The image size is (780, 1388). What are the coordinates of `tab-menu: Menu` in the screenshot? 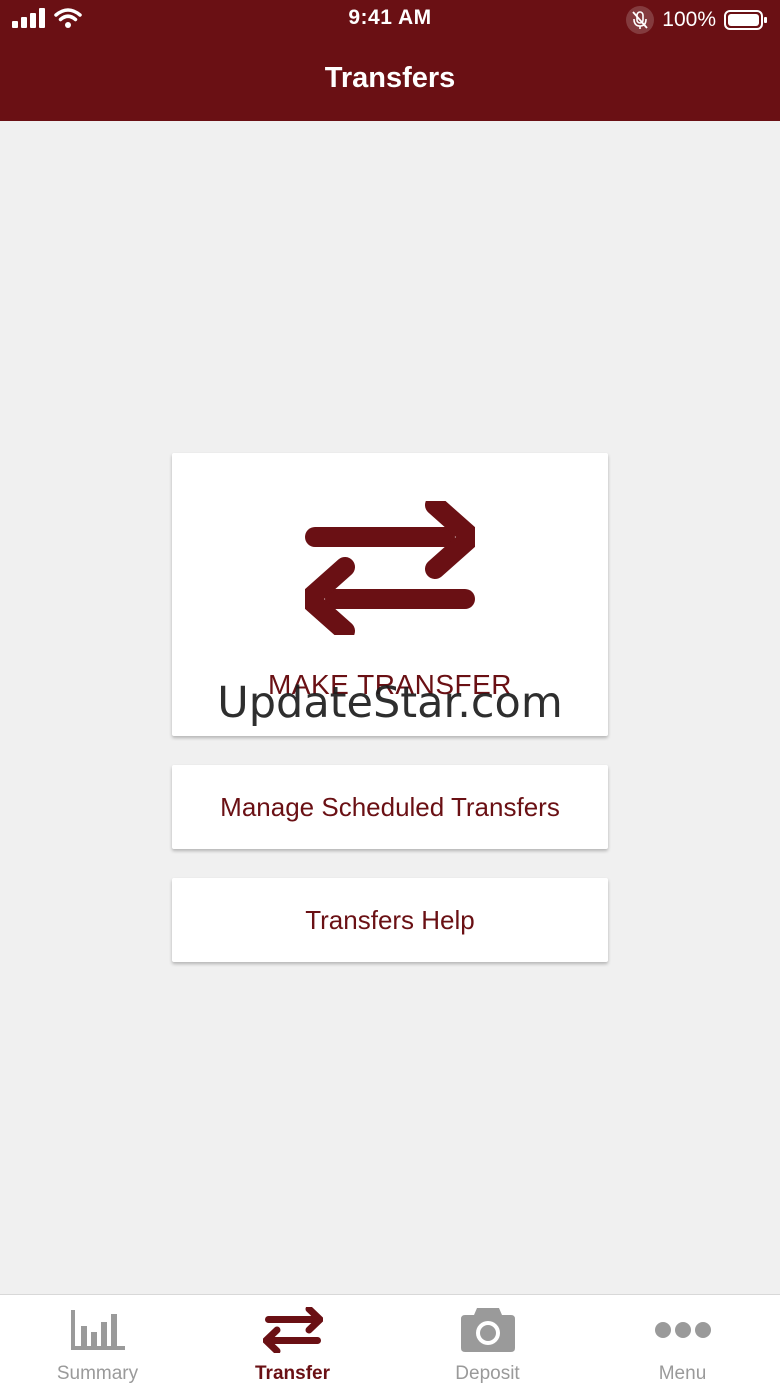 It's located at (682, 1341).